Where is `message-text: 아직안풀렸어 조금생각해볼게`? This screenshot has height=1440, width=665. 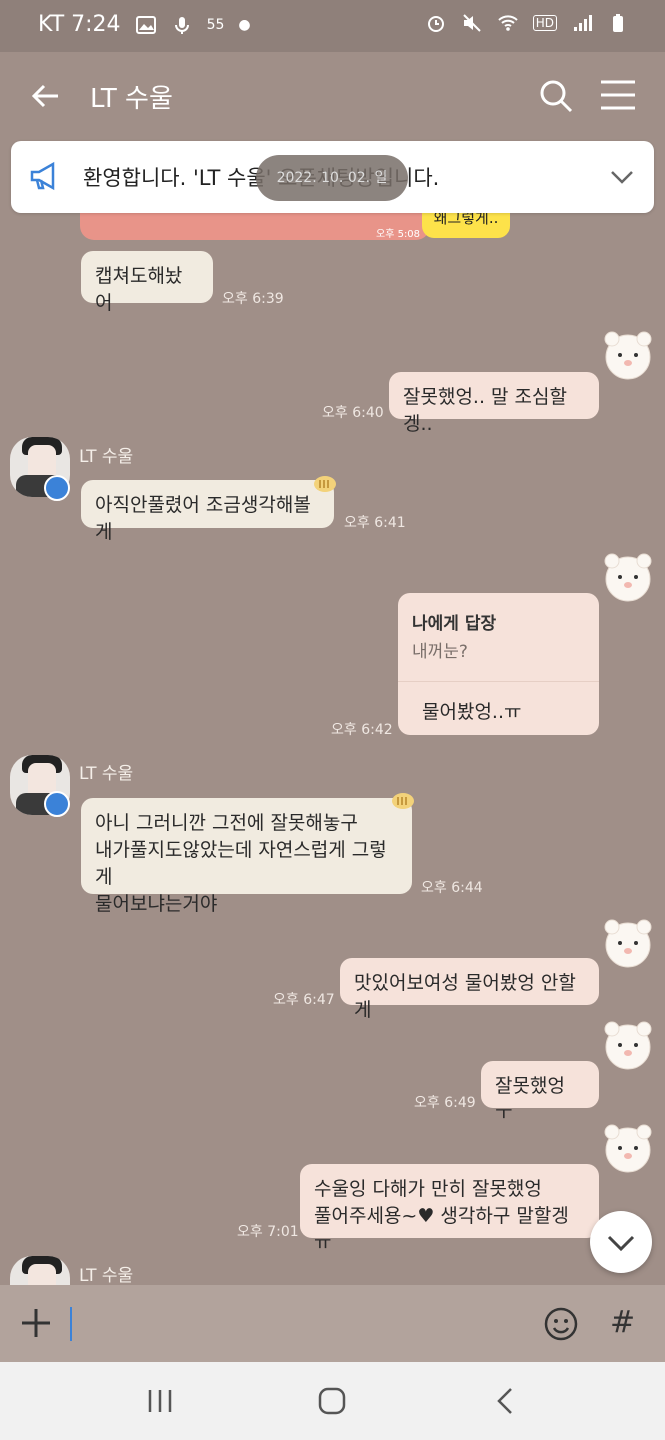 message-text: 아직안풀렸어 조금생각해볼게 is located at coordinates (203, 518).